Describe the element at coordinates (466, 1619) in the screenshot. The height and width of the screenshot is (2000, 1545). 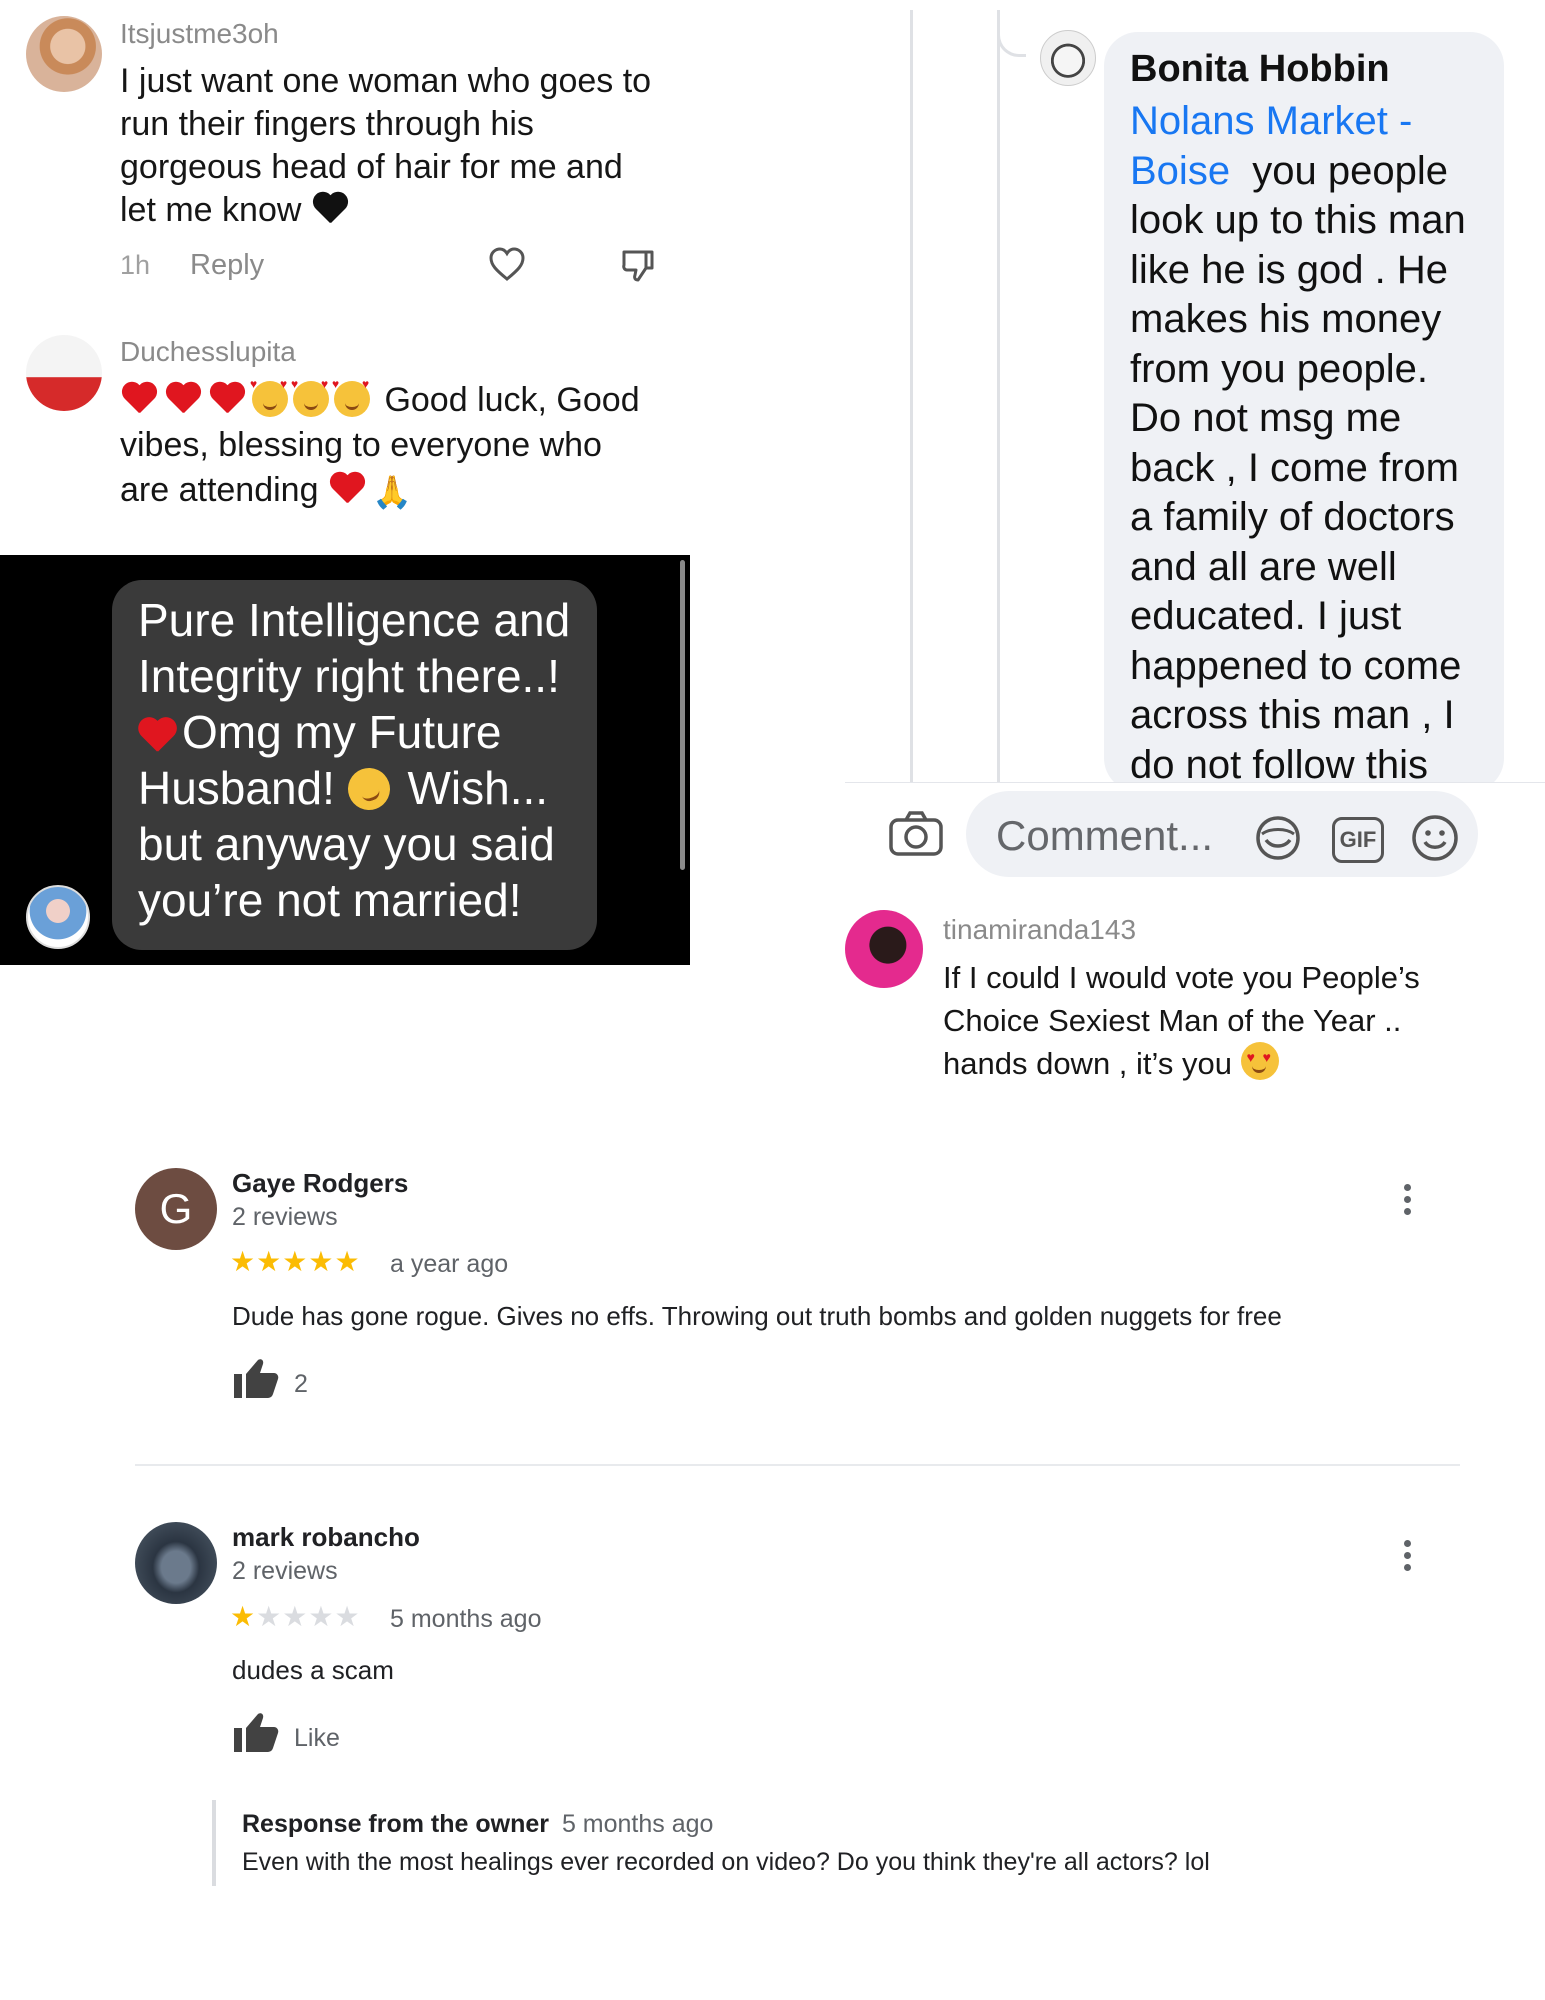
I see `review-time: 5 months ago` at that location.